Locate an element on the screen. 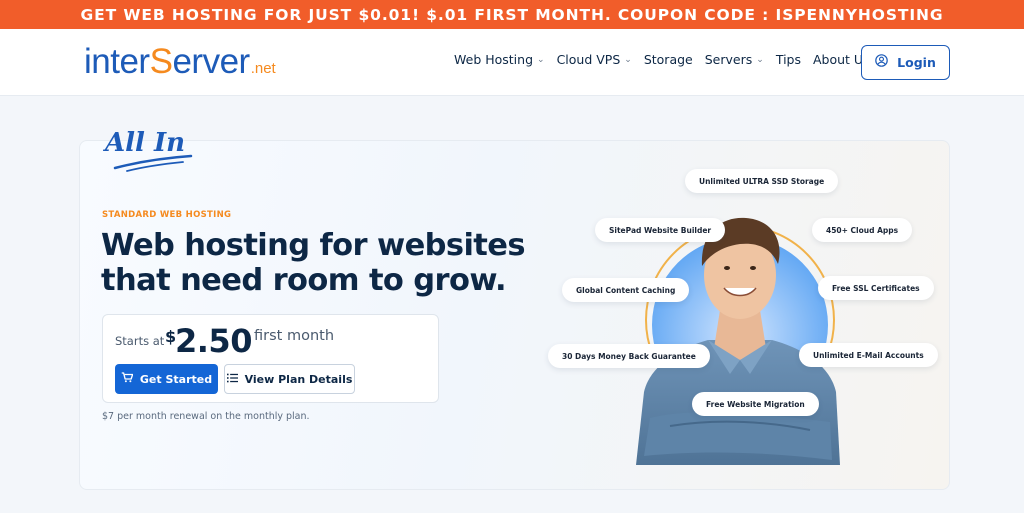 The width and height of the screenshot is (1024, 513). view-plan-details-button: View Plan Details is located at coordinates (289, 379).